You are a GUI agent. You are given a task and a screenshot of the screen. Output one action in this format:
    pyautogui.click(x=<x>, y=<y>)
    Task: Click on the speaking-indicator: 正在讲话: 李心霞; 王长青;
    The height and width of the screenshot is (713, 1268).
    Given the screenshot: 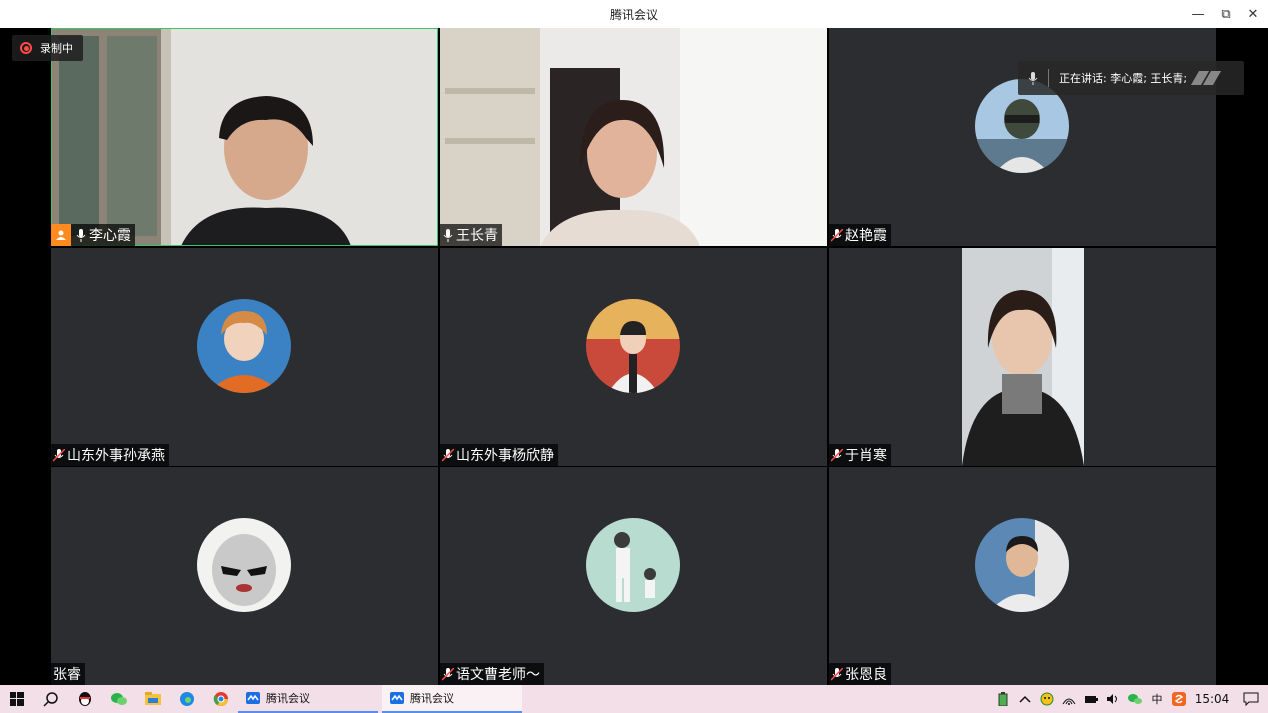 What is the action you would take?
    pyautogui.click(x=1131, y=78)
    